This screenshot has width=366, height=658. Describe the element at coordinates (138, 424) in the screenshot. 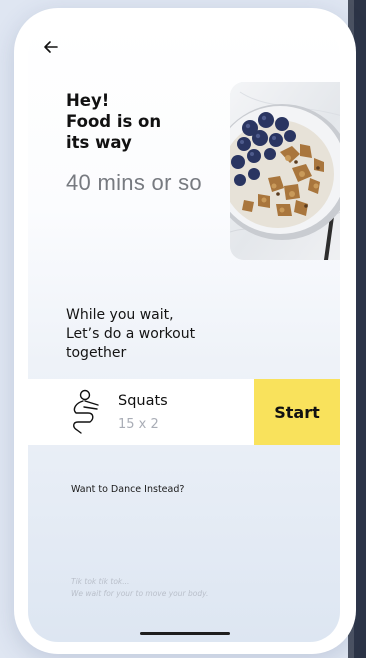

I see `exercise-reps: 15 x 2` at that location.